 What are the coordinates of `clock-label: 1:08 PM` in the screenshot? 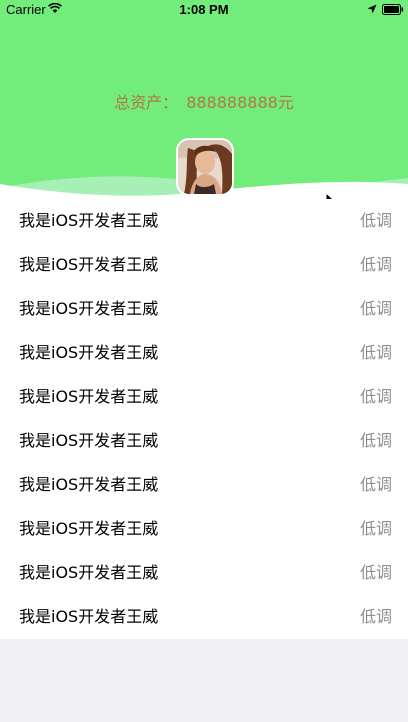 It's located at (204, 9).